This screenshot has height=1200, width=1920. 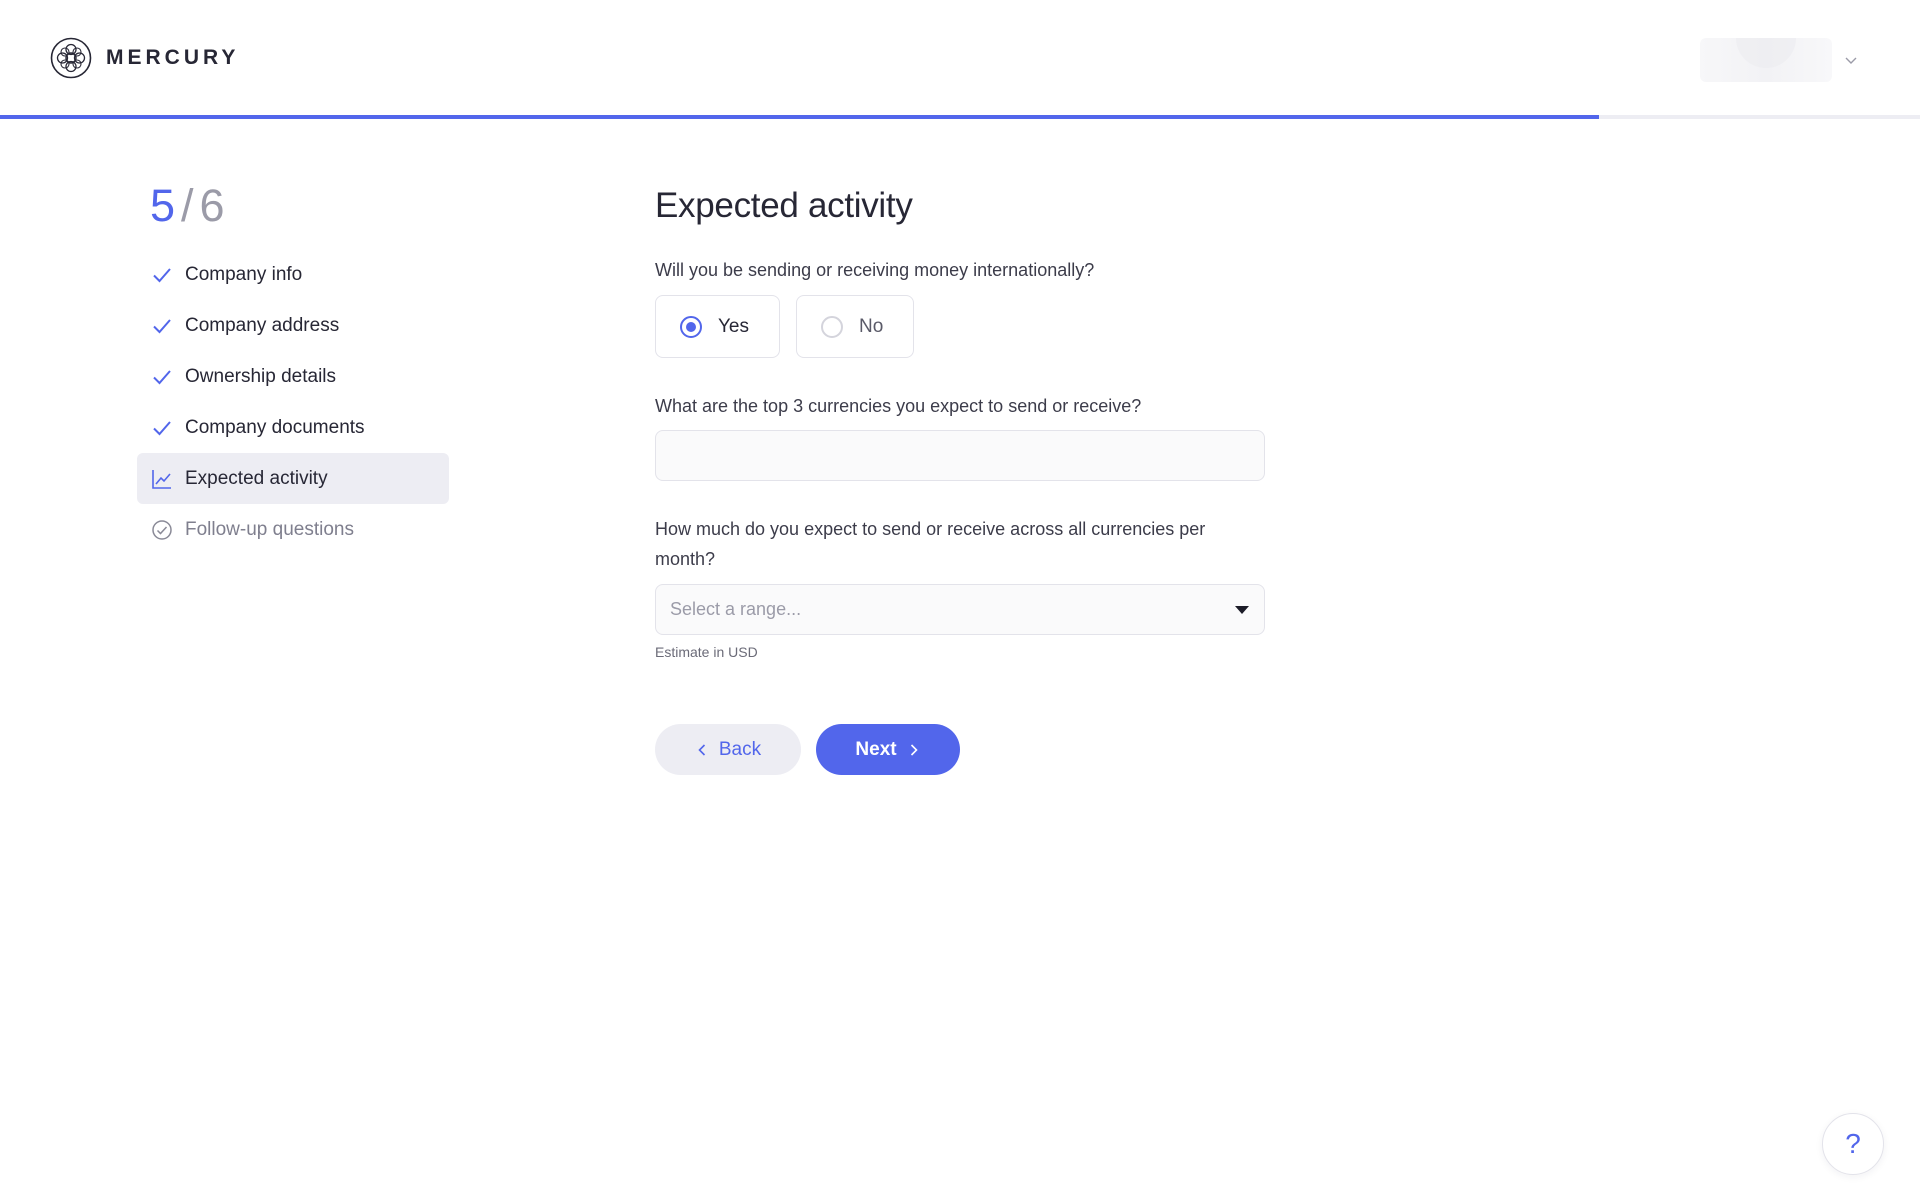 I want to click on step-expected-activity: Expected activity, so click(x=293, y=478).